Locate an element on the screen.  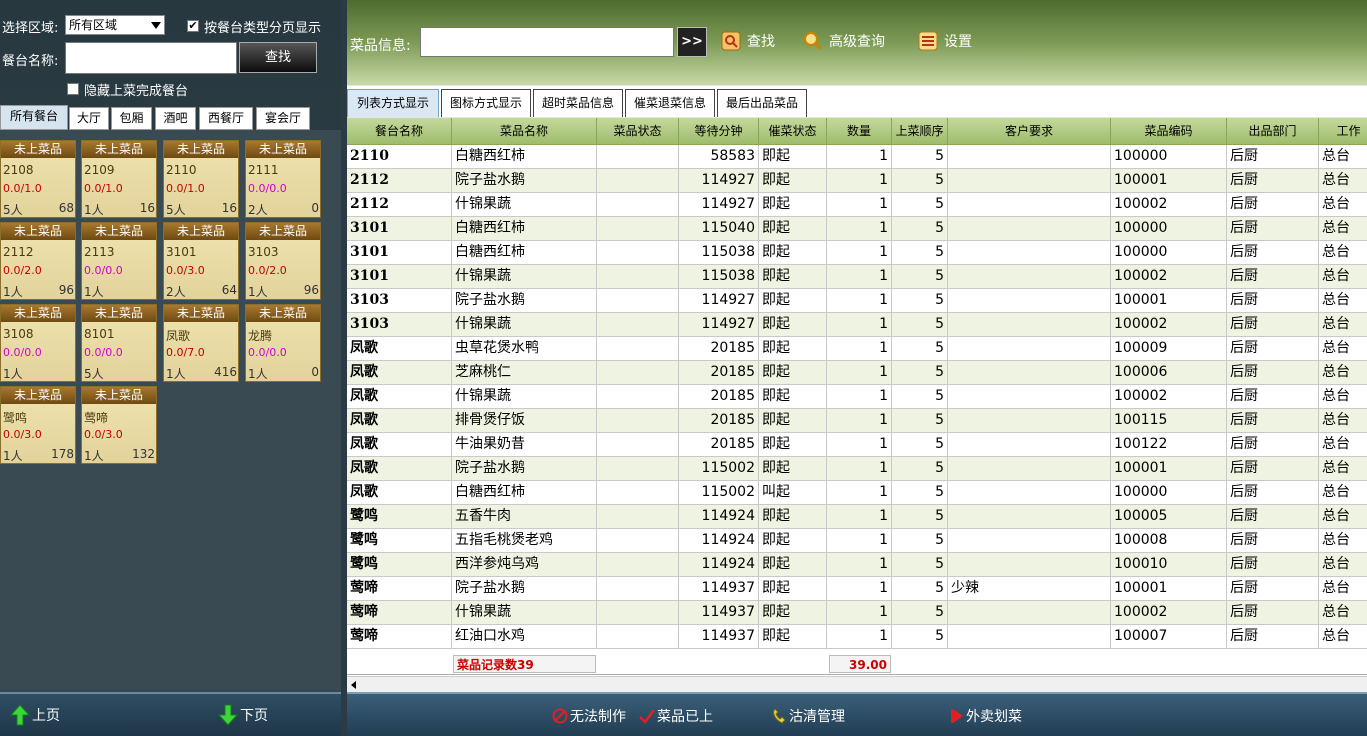
table-row: 2110 白糖西红柿 58583 即起 1 5 100000 后厨 总台 is located at coordinates (857, 157).